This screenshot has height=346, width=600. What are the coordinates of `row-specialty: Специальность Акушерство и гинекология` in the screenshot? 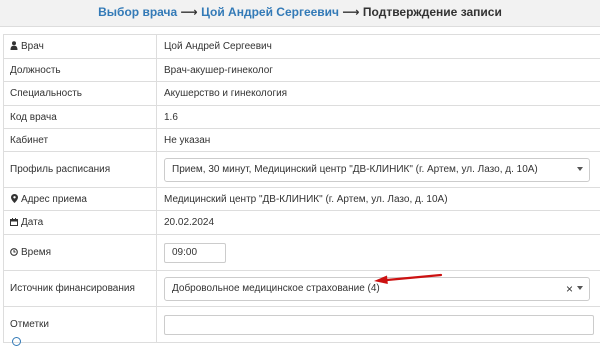 It's located at (302, 94).